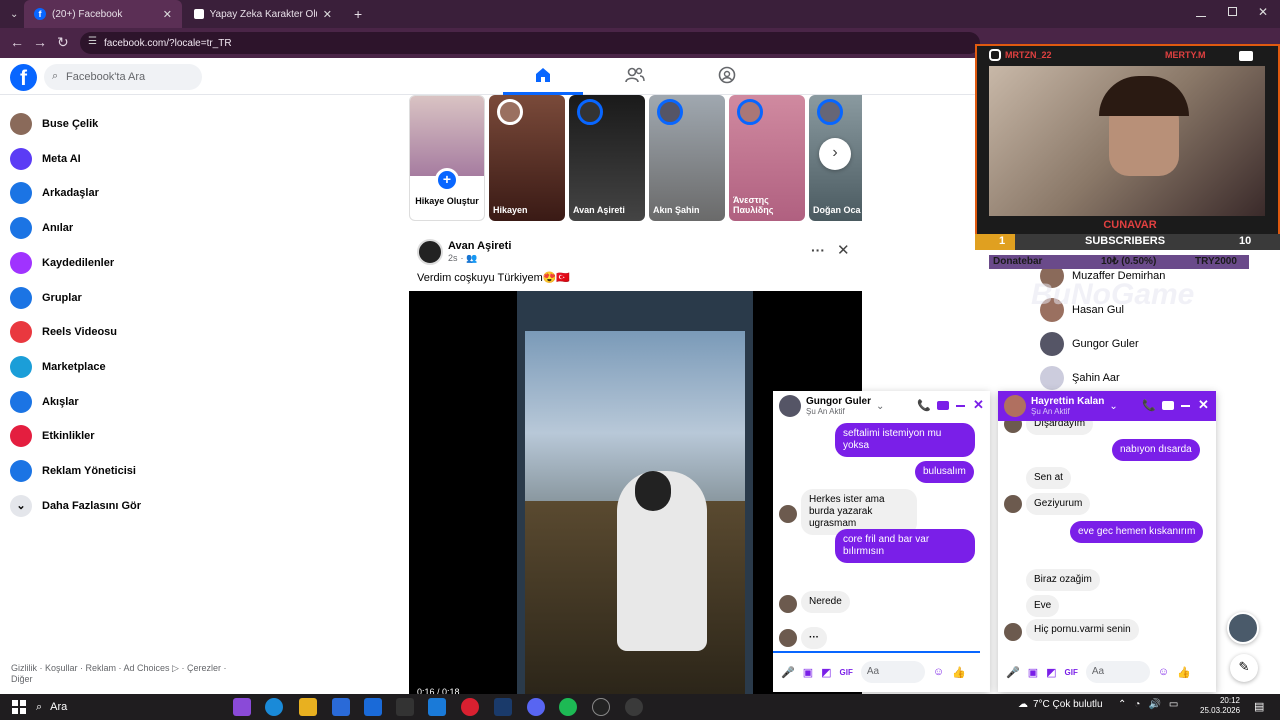 The image size is (1280, 720). What do you see at coordinates (17, 42) in the screenshot?
I see `back-icon: ←` at bounding box center [17, 42].